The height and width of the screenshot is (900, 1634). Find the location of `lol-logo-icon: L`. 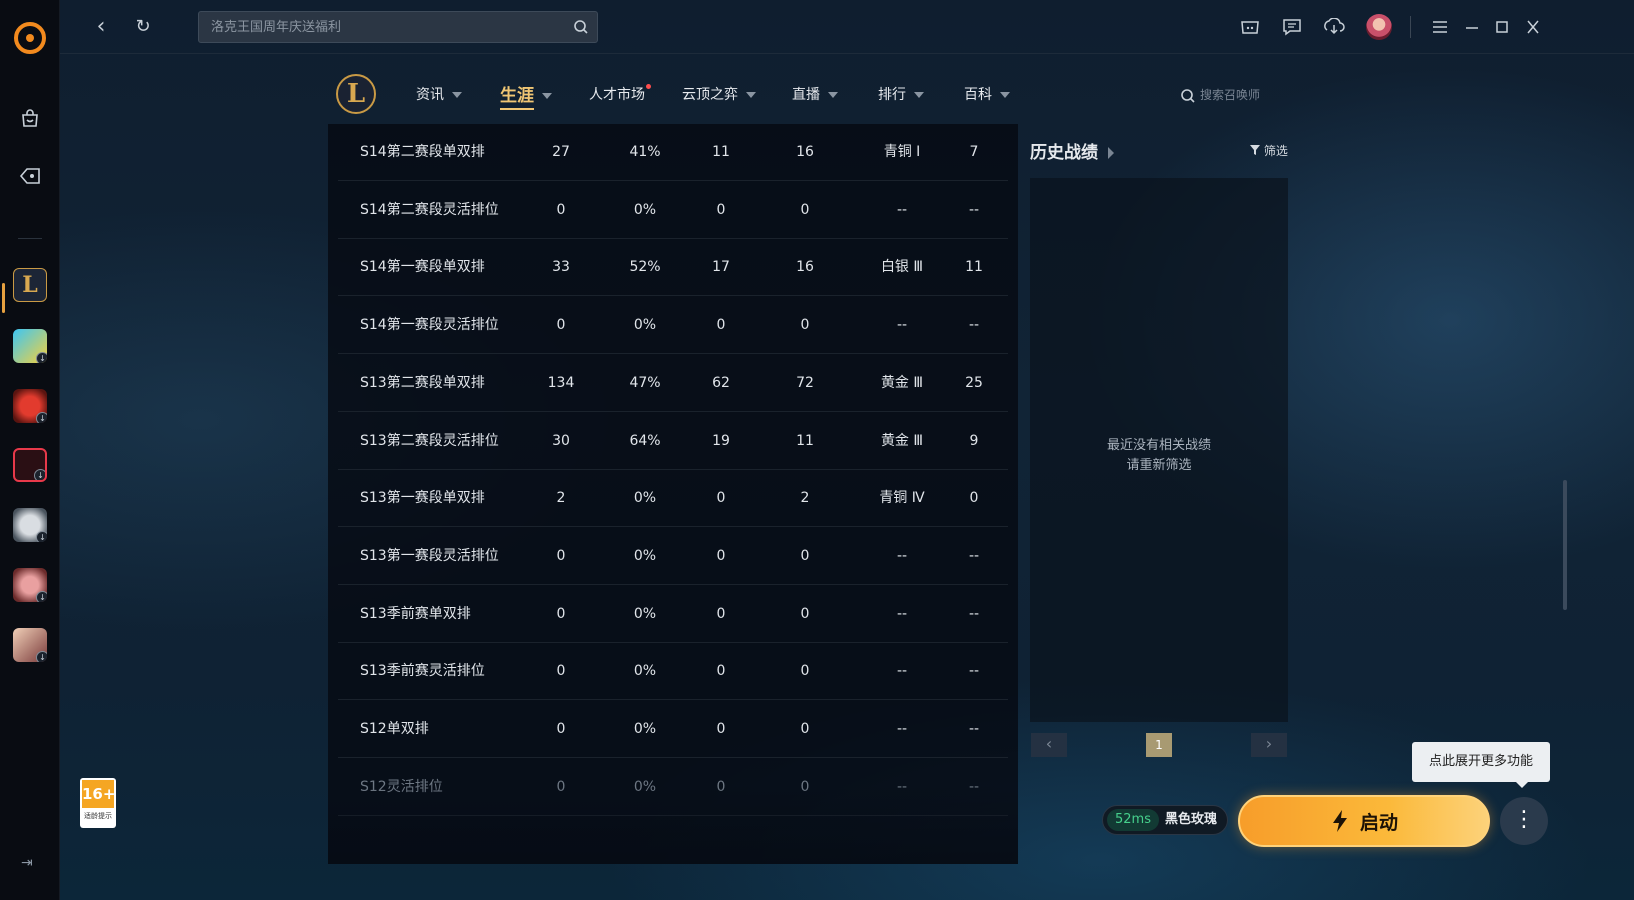

lol-logo-icon: L is located at coordinates (356, 94).